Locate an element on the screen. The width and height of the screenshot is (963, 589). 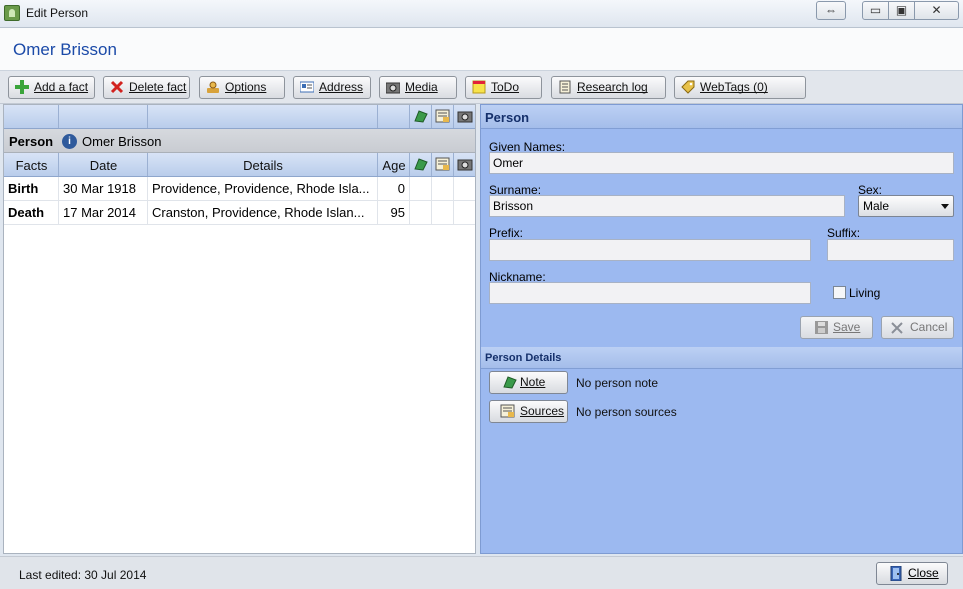
last-edited-text: Last edited: 30 Jul 2014 is located at coordinates (83, 575).